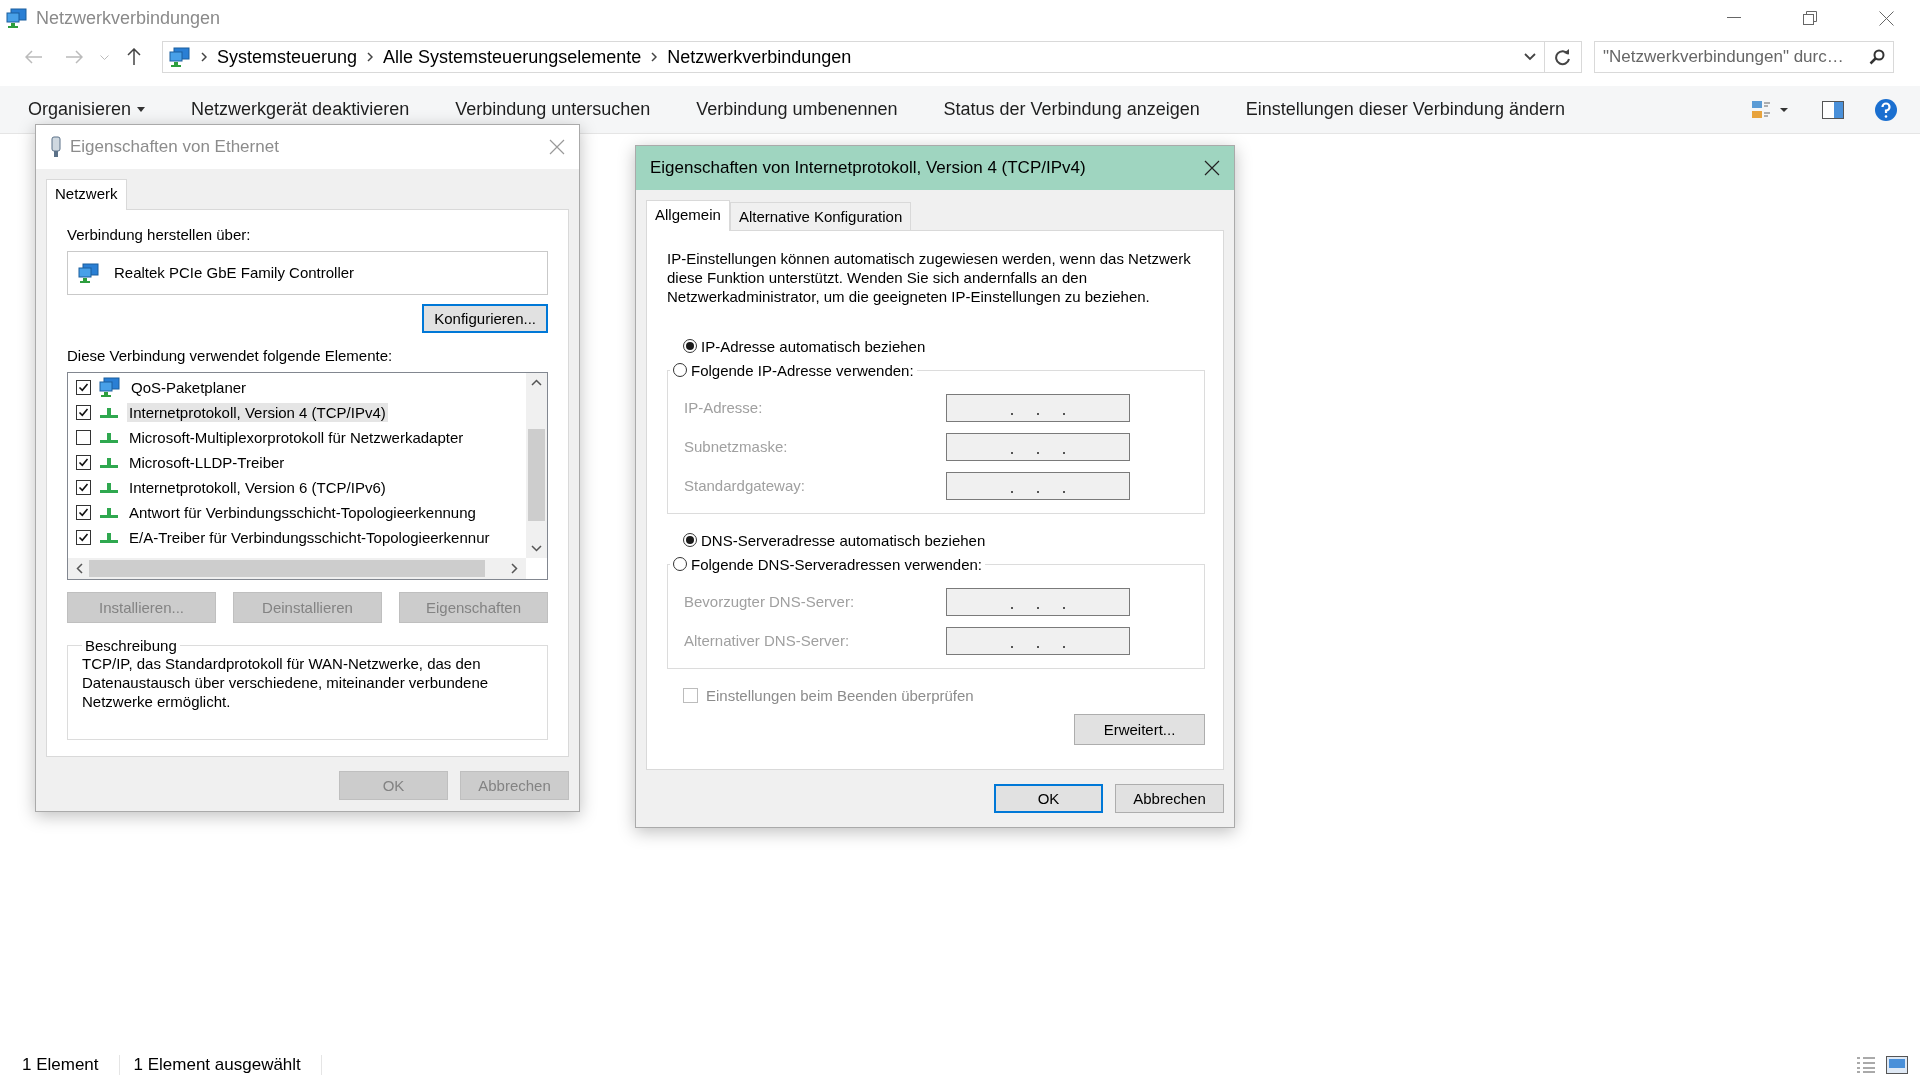 This screenshot has width=1920, height=1080. What do you see at coordinates (514, 568) in the screenshot?
I see `scroll-right-icon` at bounding box center [514, 568].